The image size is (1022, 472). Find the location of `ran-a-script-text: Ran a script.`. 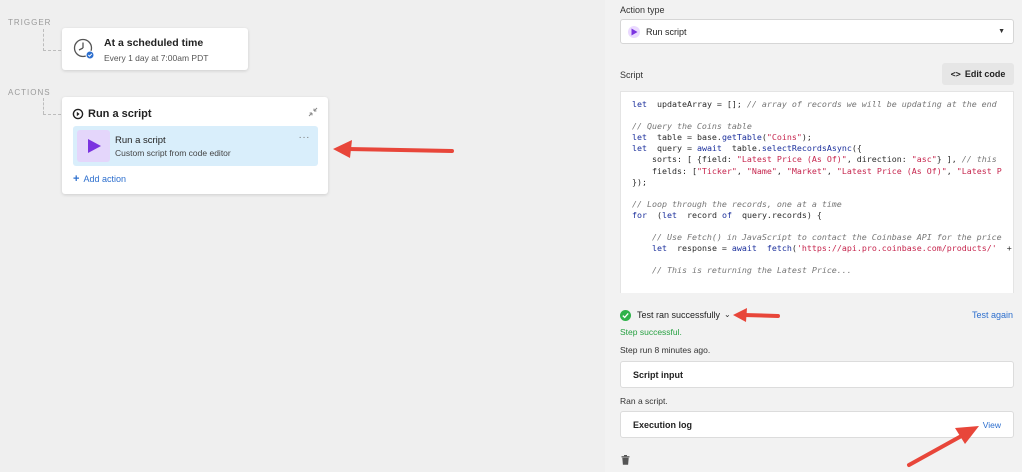

ran-a-script-text: Ran a script. is located at coordinates (644, 401).